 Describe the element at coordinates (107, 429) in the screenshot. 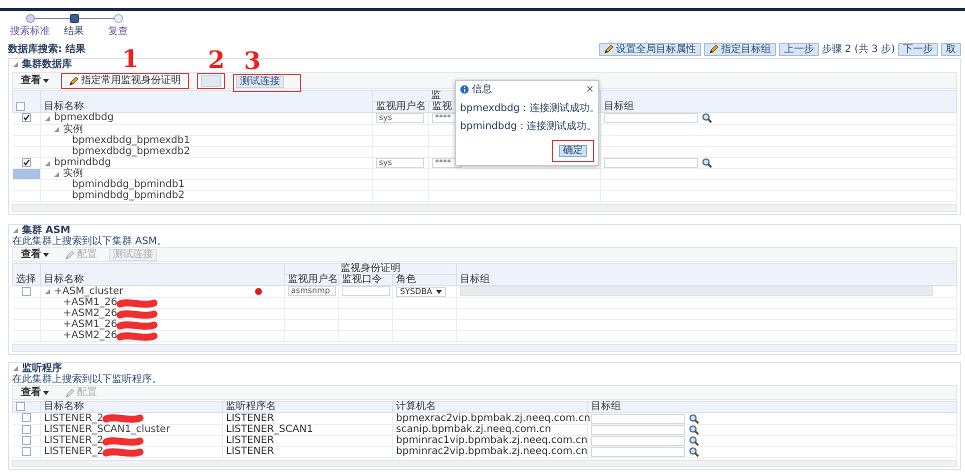

I see `target-name: LISTENER_SCAN1_cluster` at that location.